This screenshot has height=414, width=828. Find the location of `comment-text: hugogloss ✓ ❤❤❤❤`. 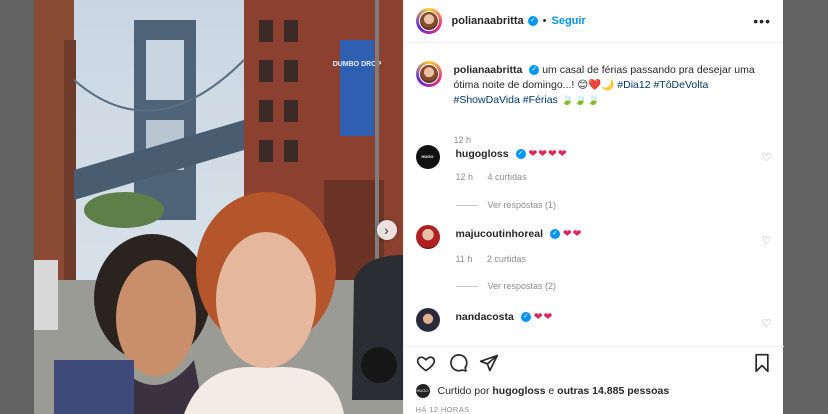

comment-text: hugogloss ✓ ❤❤❤❤ is located at coordinates (601, 154).